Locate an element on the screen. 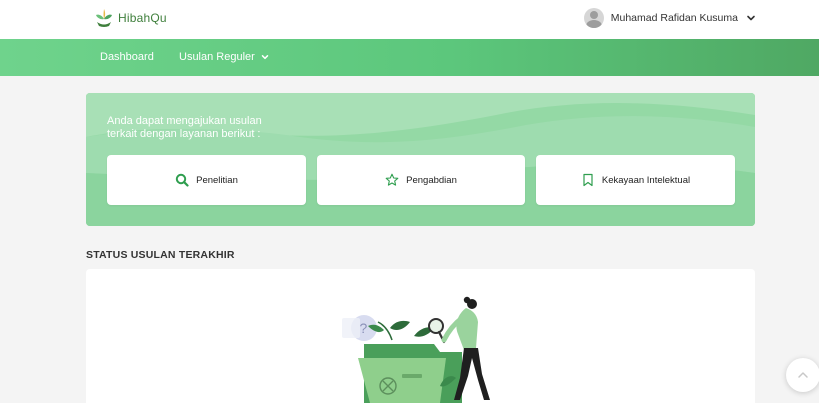 The height and width of the screenshot is (403, 819). status-section-title: STATUS USULAN TERAKHIR is located at coordinates (160, 255).